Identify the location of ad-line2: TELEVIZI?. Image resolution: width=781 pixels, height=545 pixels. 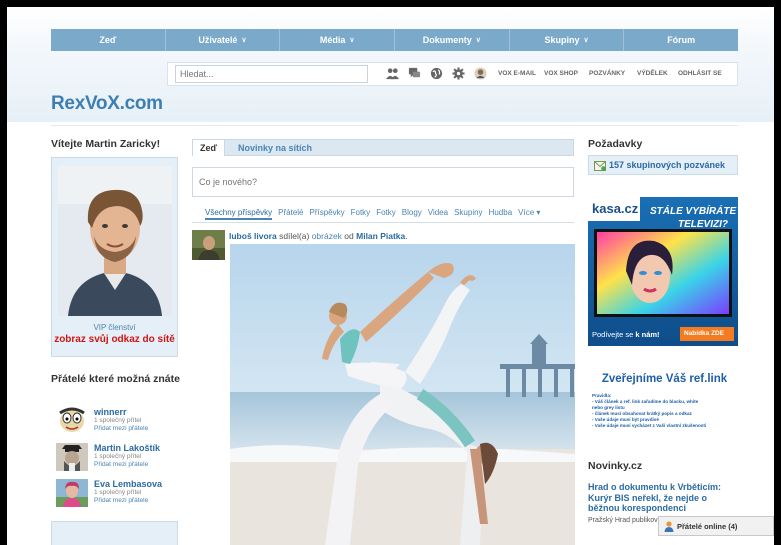
(703, 224).